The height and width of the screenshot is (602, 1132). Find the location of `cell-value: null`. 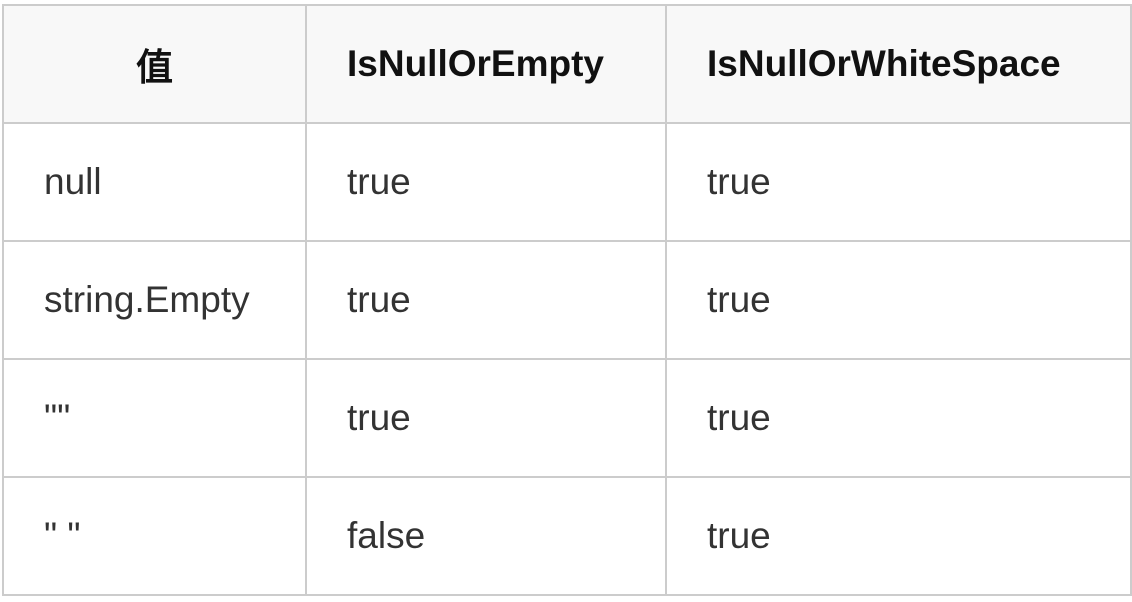

cell-value: null is located at coordinates (154, 182).